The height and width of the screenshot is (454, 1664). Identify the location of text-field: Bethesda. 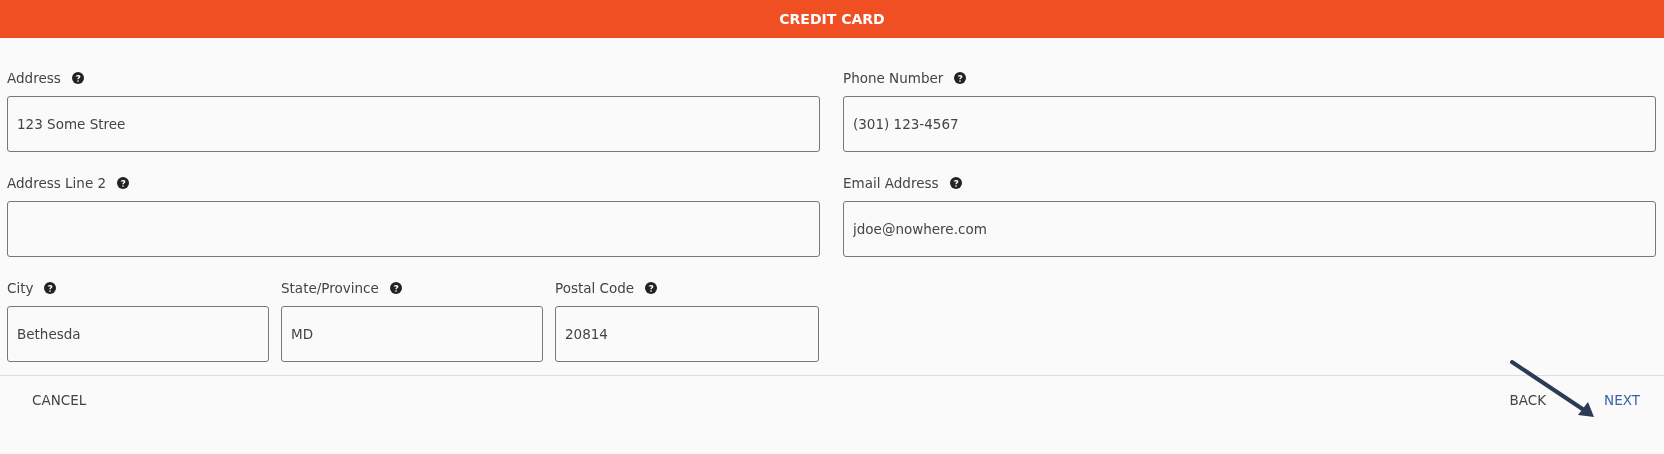
(138, 334).